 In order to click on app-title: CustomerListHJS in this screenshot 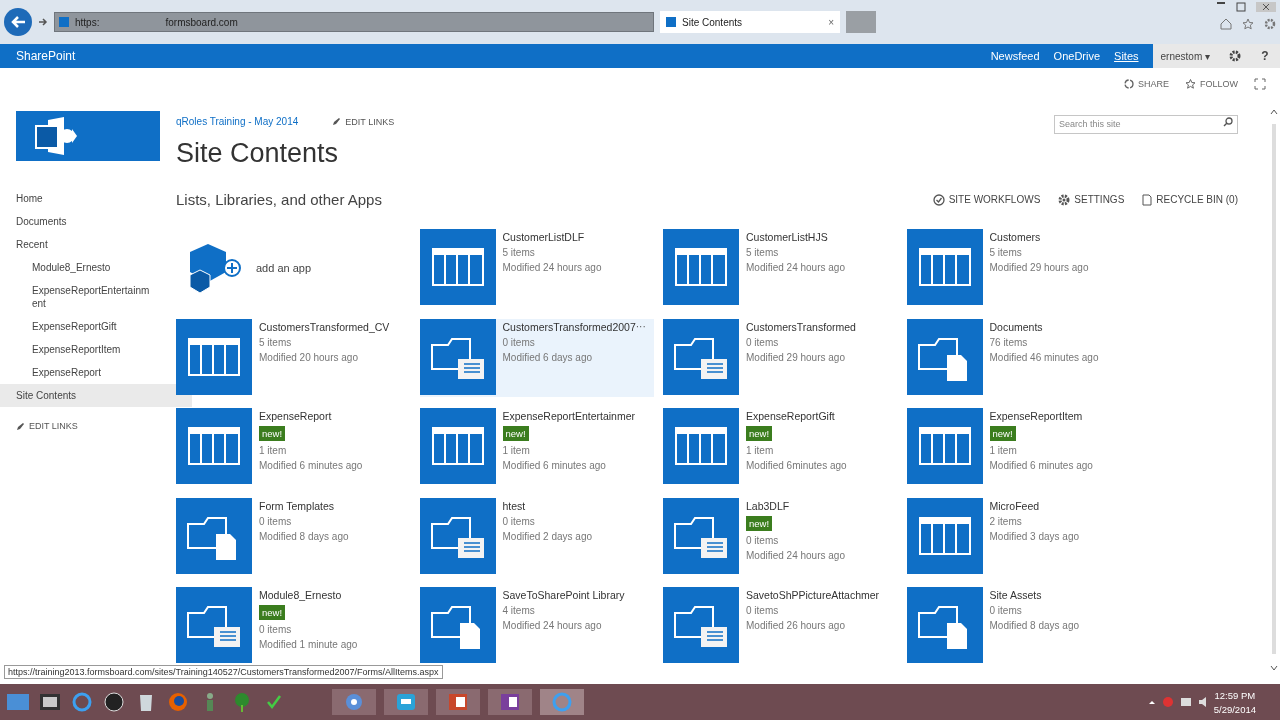, I will do `click(787, 237)`.